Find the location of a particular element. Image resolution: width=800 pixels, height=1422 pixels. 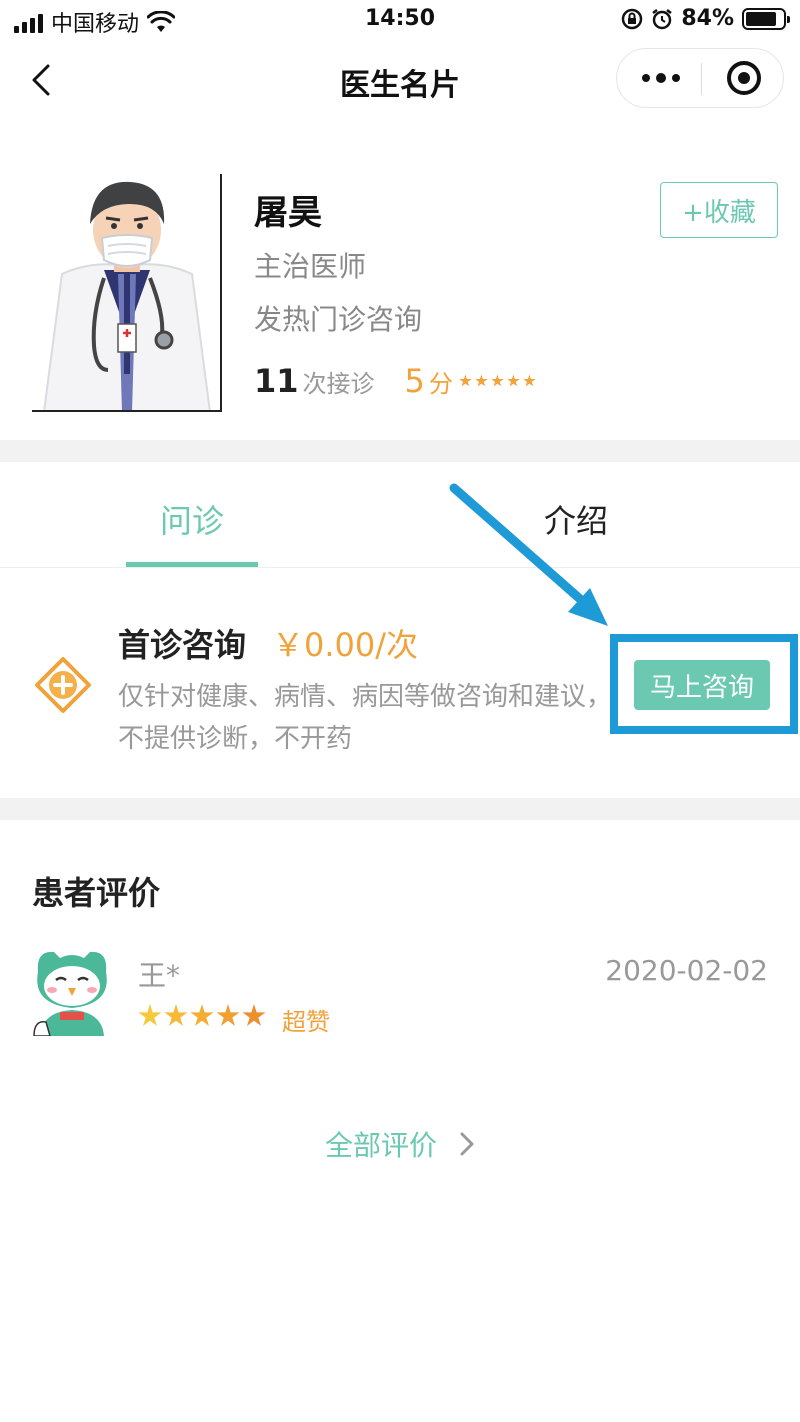

alarm-icon is located at coordinates (662, 18).